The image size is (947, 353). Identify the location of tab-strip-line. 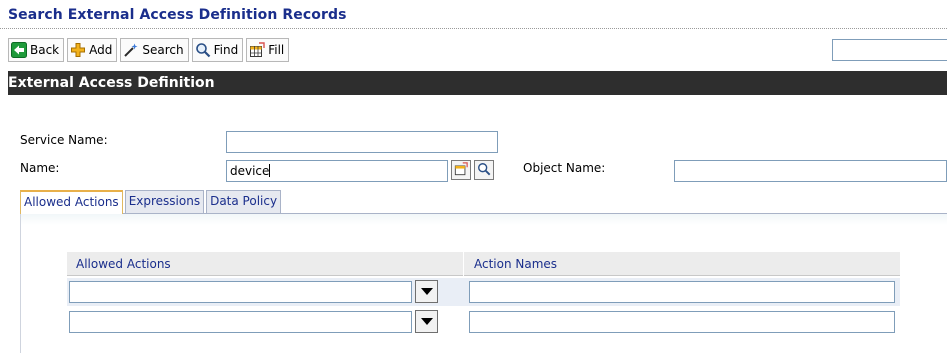
(483, 213).